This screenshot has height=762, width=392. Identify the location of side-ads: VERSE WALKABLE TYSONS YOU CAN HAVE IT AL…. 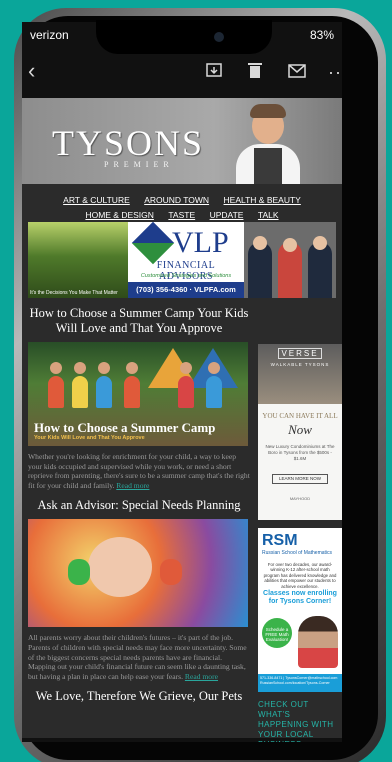
(300, 543).